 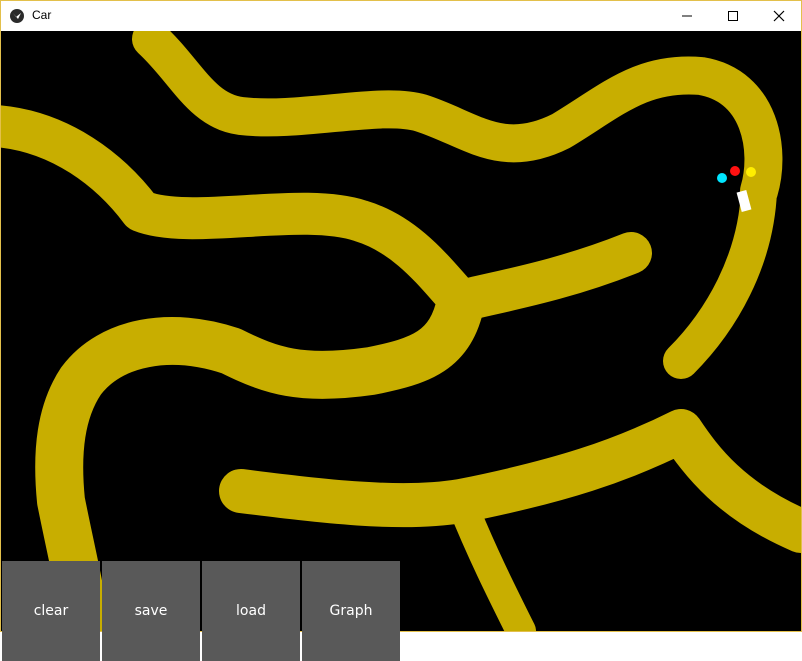 I want to click on close-icon, so click(x=779, y=16).